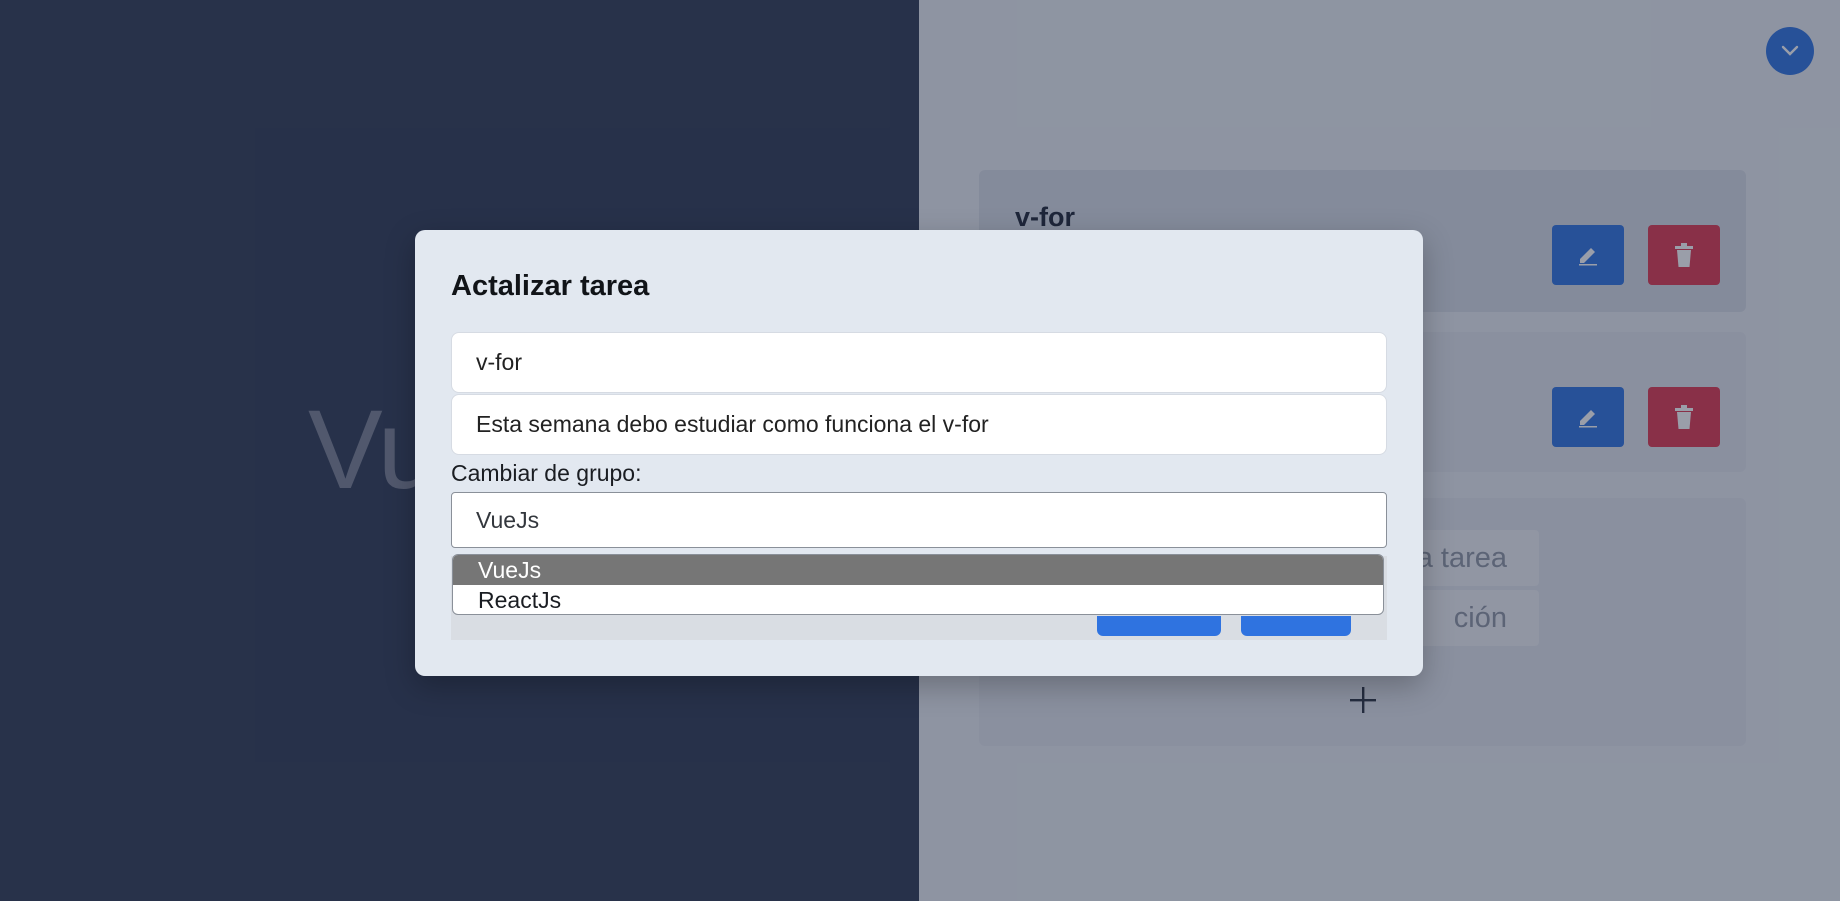  What do you see at coordinates (919, 362) in the screenshot?
I see `task-title-input: v-for` at bounding box center [919, 362].